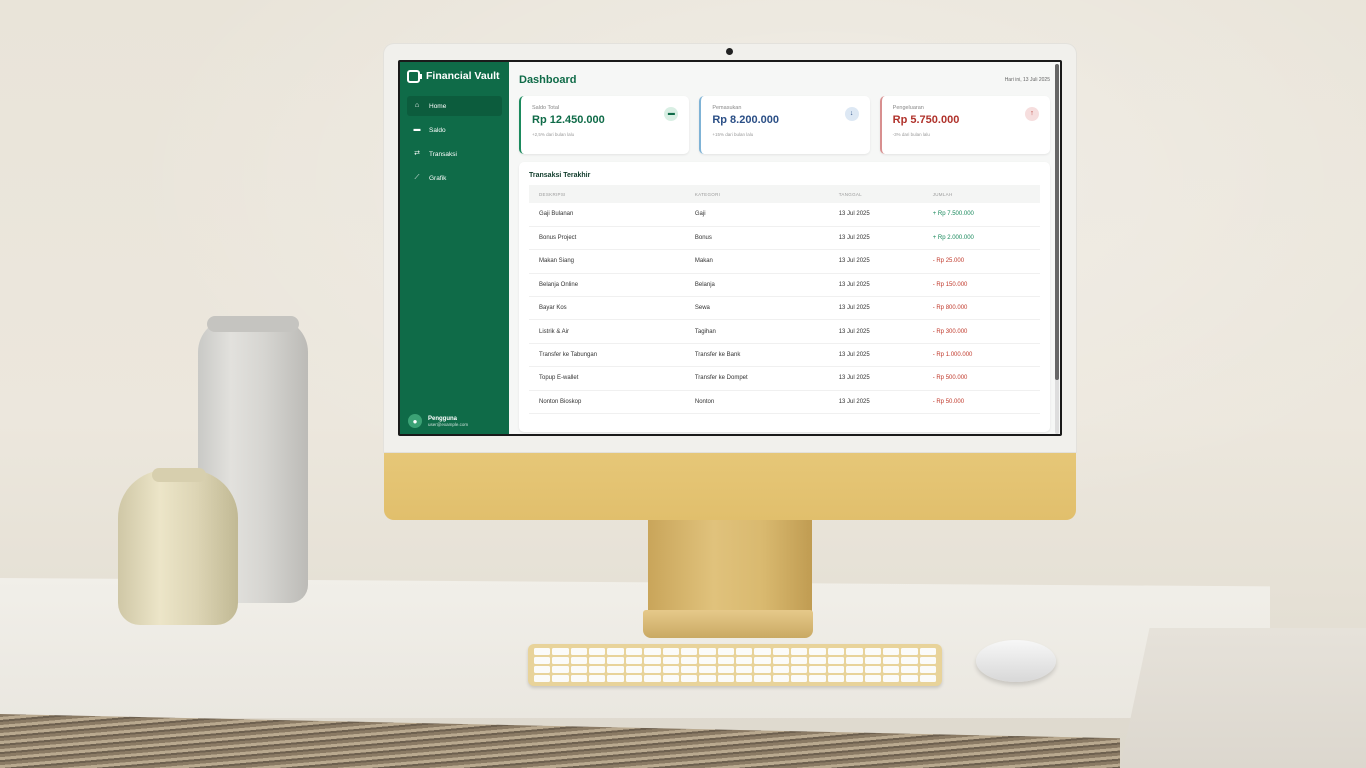 This screenshot has width=1366, height=768. Describe the element at coordinates (911, 134) in the screenshot. I see `card-note: -3% dari bulan lalu` at that location.